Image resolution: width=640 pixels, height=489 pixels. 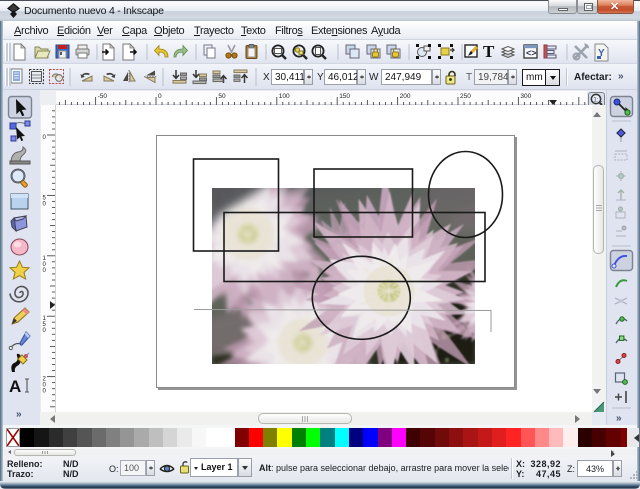 I want to click on svg-text: 200, so click(x=405, y=96).